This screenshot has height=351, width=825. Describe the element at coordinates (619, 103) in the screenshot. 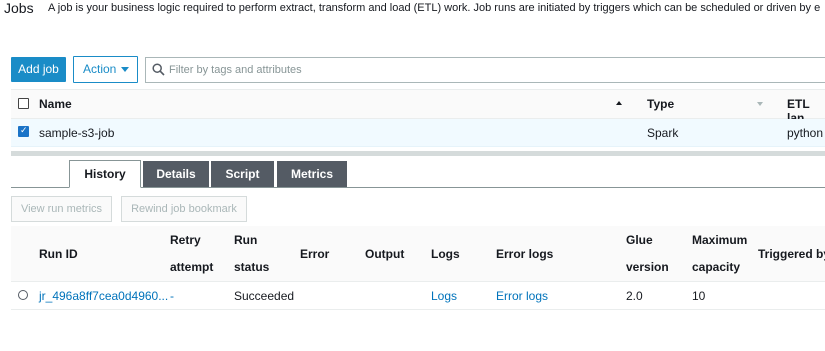

I see `sort-ascending-icon` at that location.